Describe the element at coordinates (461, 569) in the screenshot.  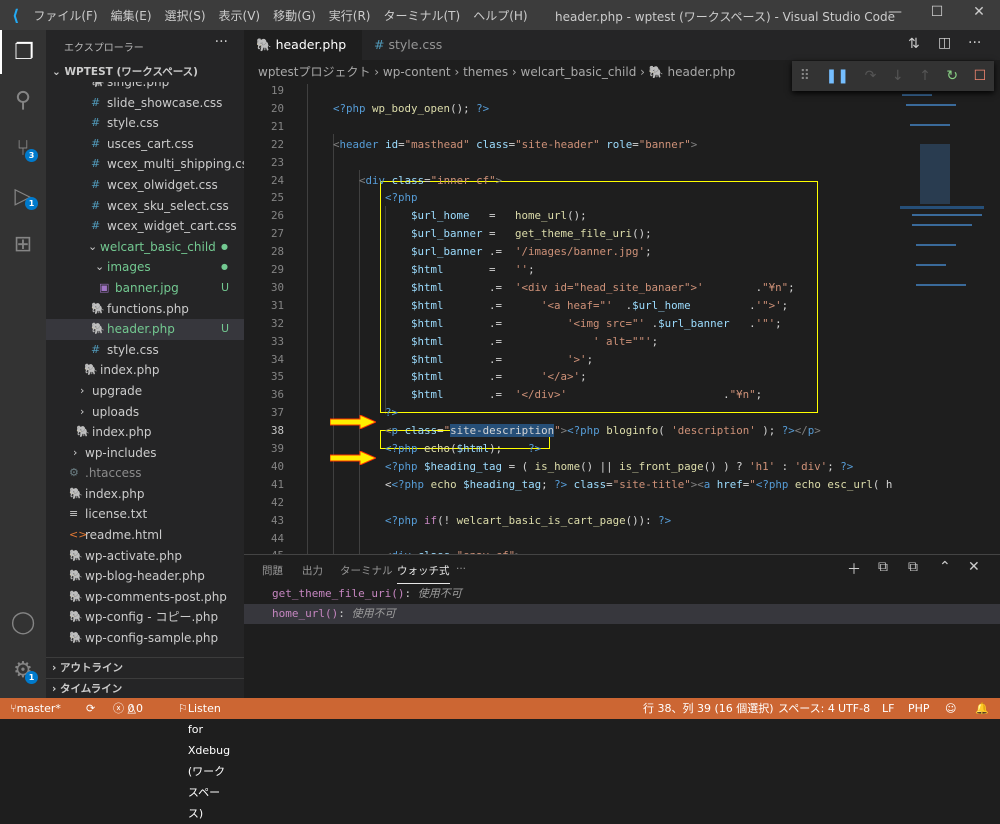
I see `more-tabs-button: ···` at that location.